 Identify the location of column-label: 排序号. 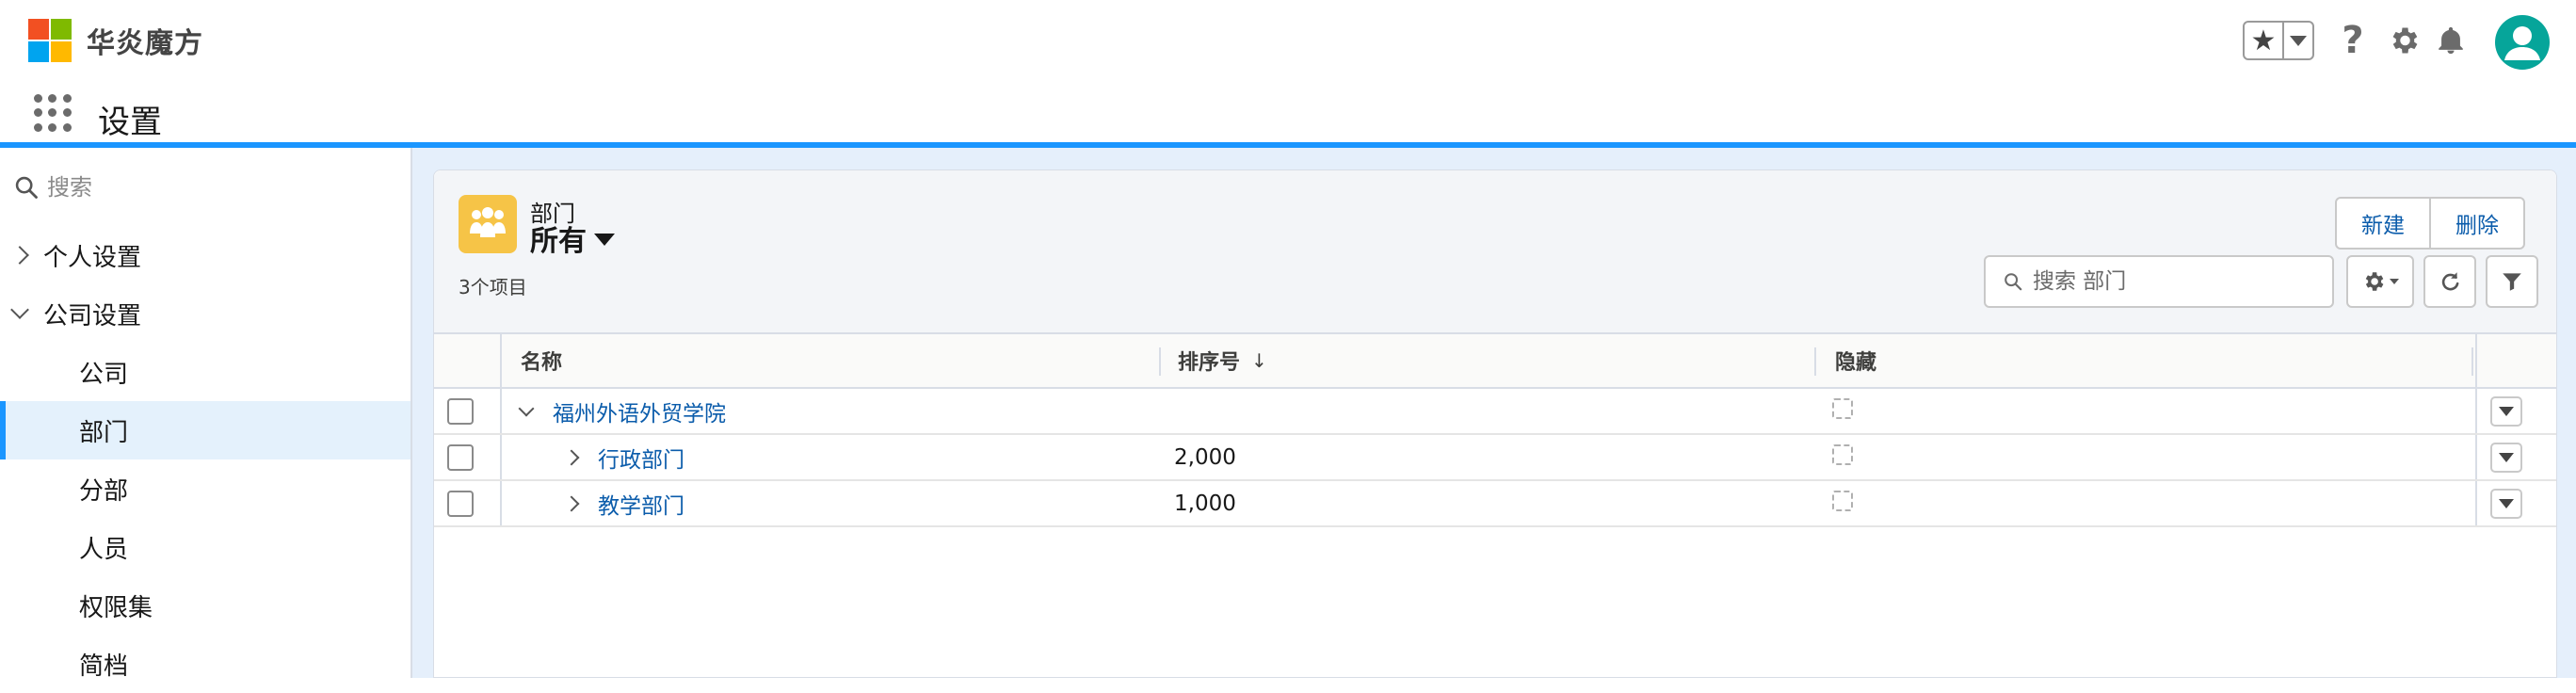
(1209, 363).